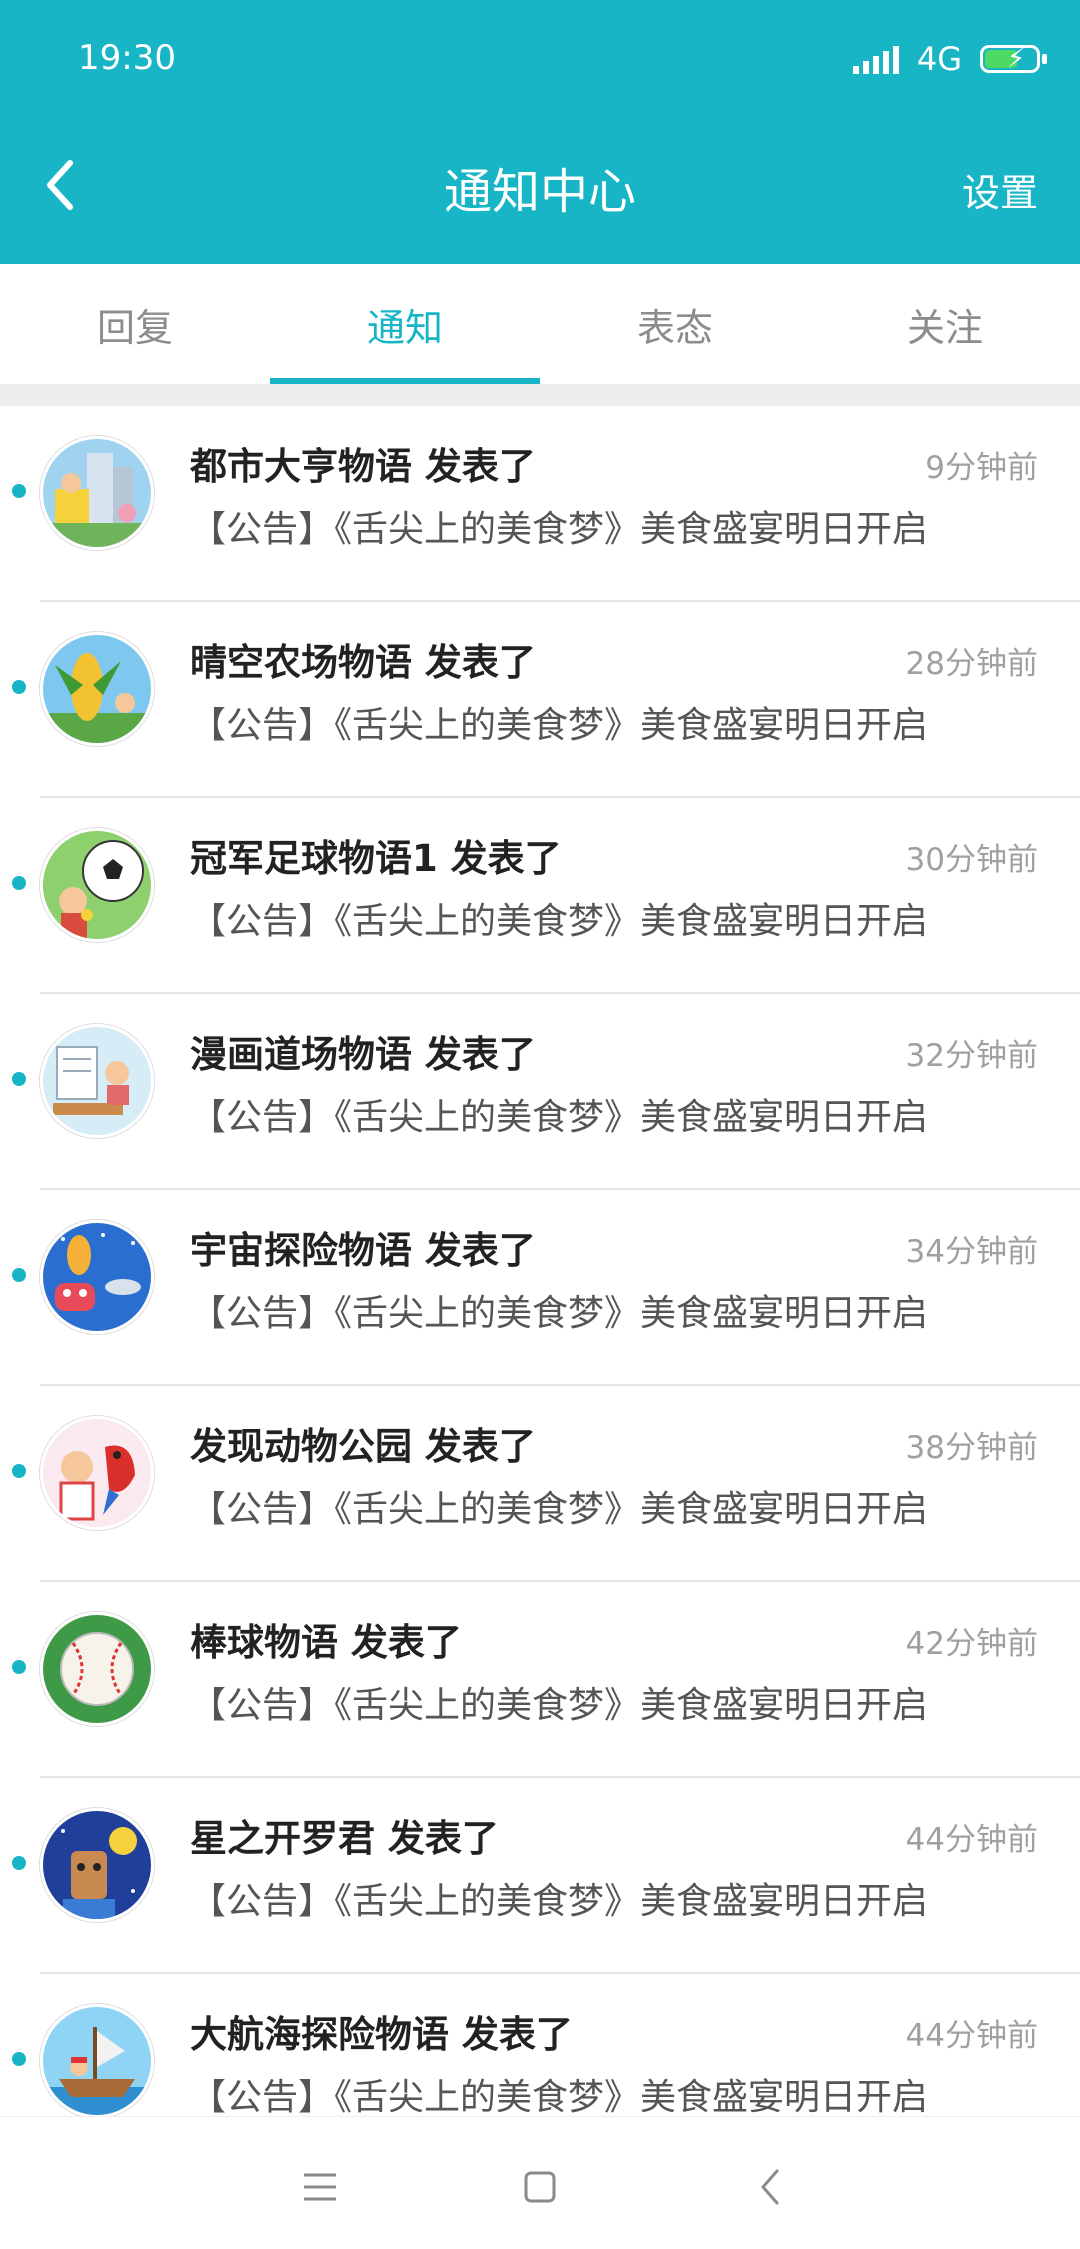  What do you see at coordinates (363, 662) in the screenshot?
I see `notification-title: 晴空农场物语 发表了` at bounding box center [363, 662].